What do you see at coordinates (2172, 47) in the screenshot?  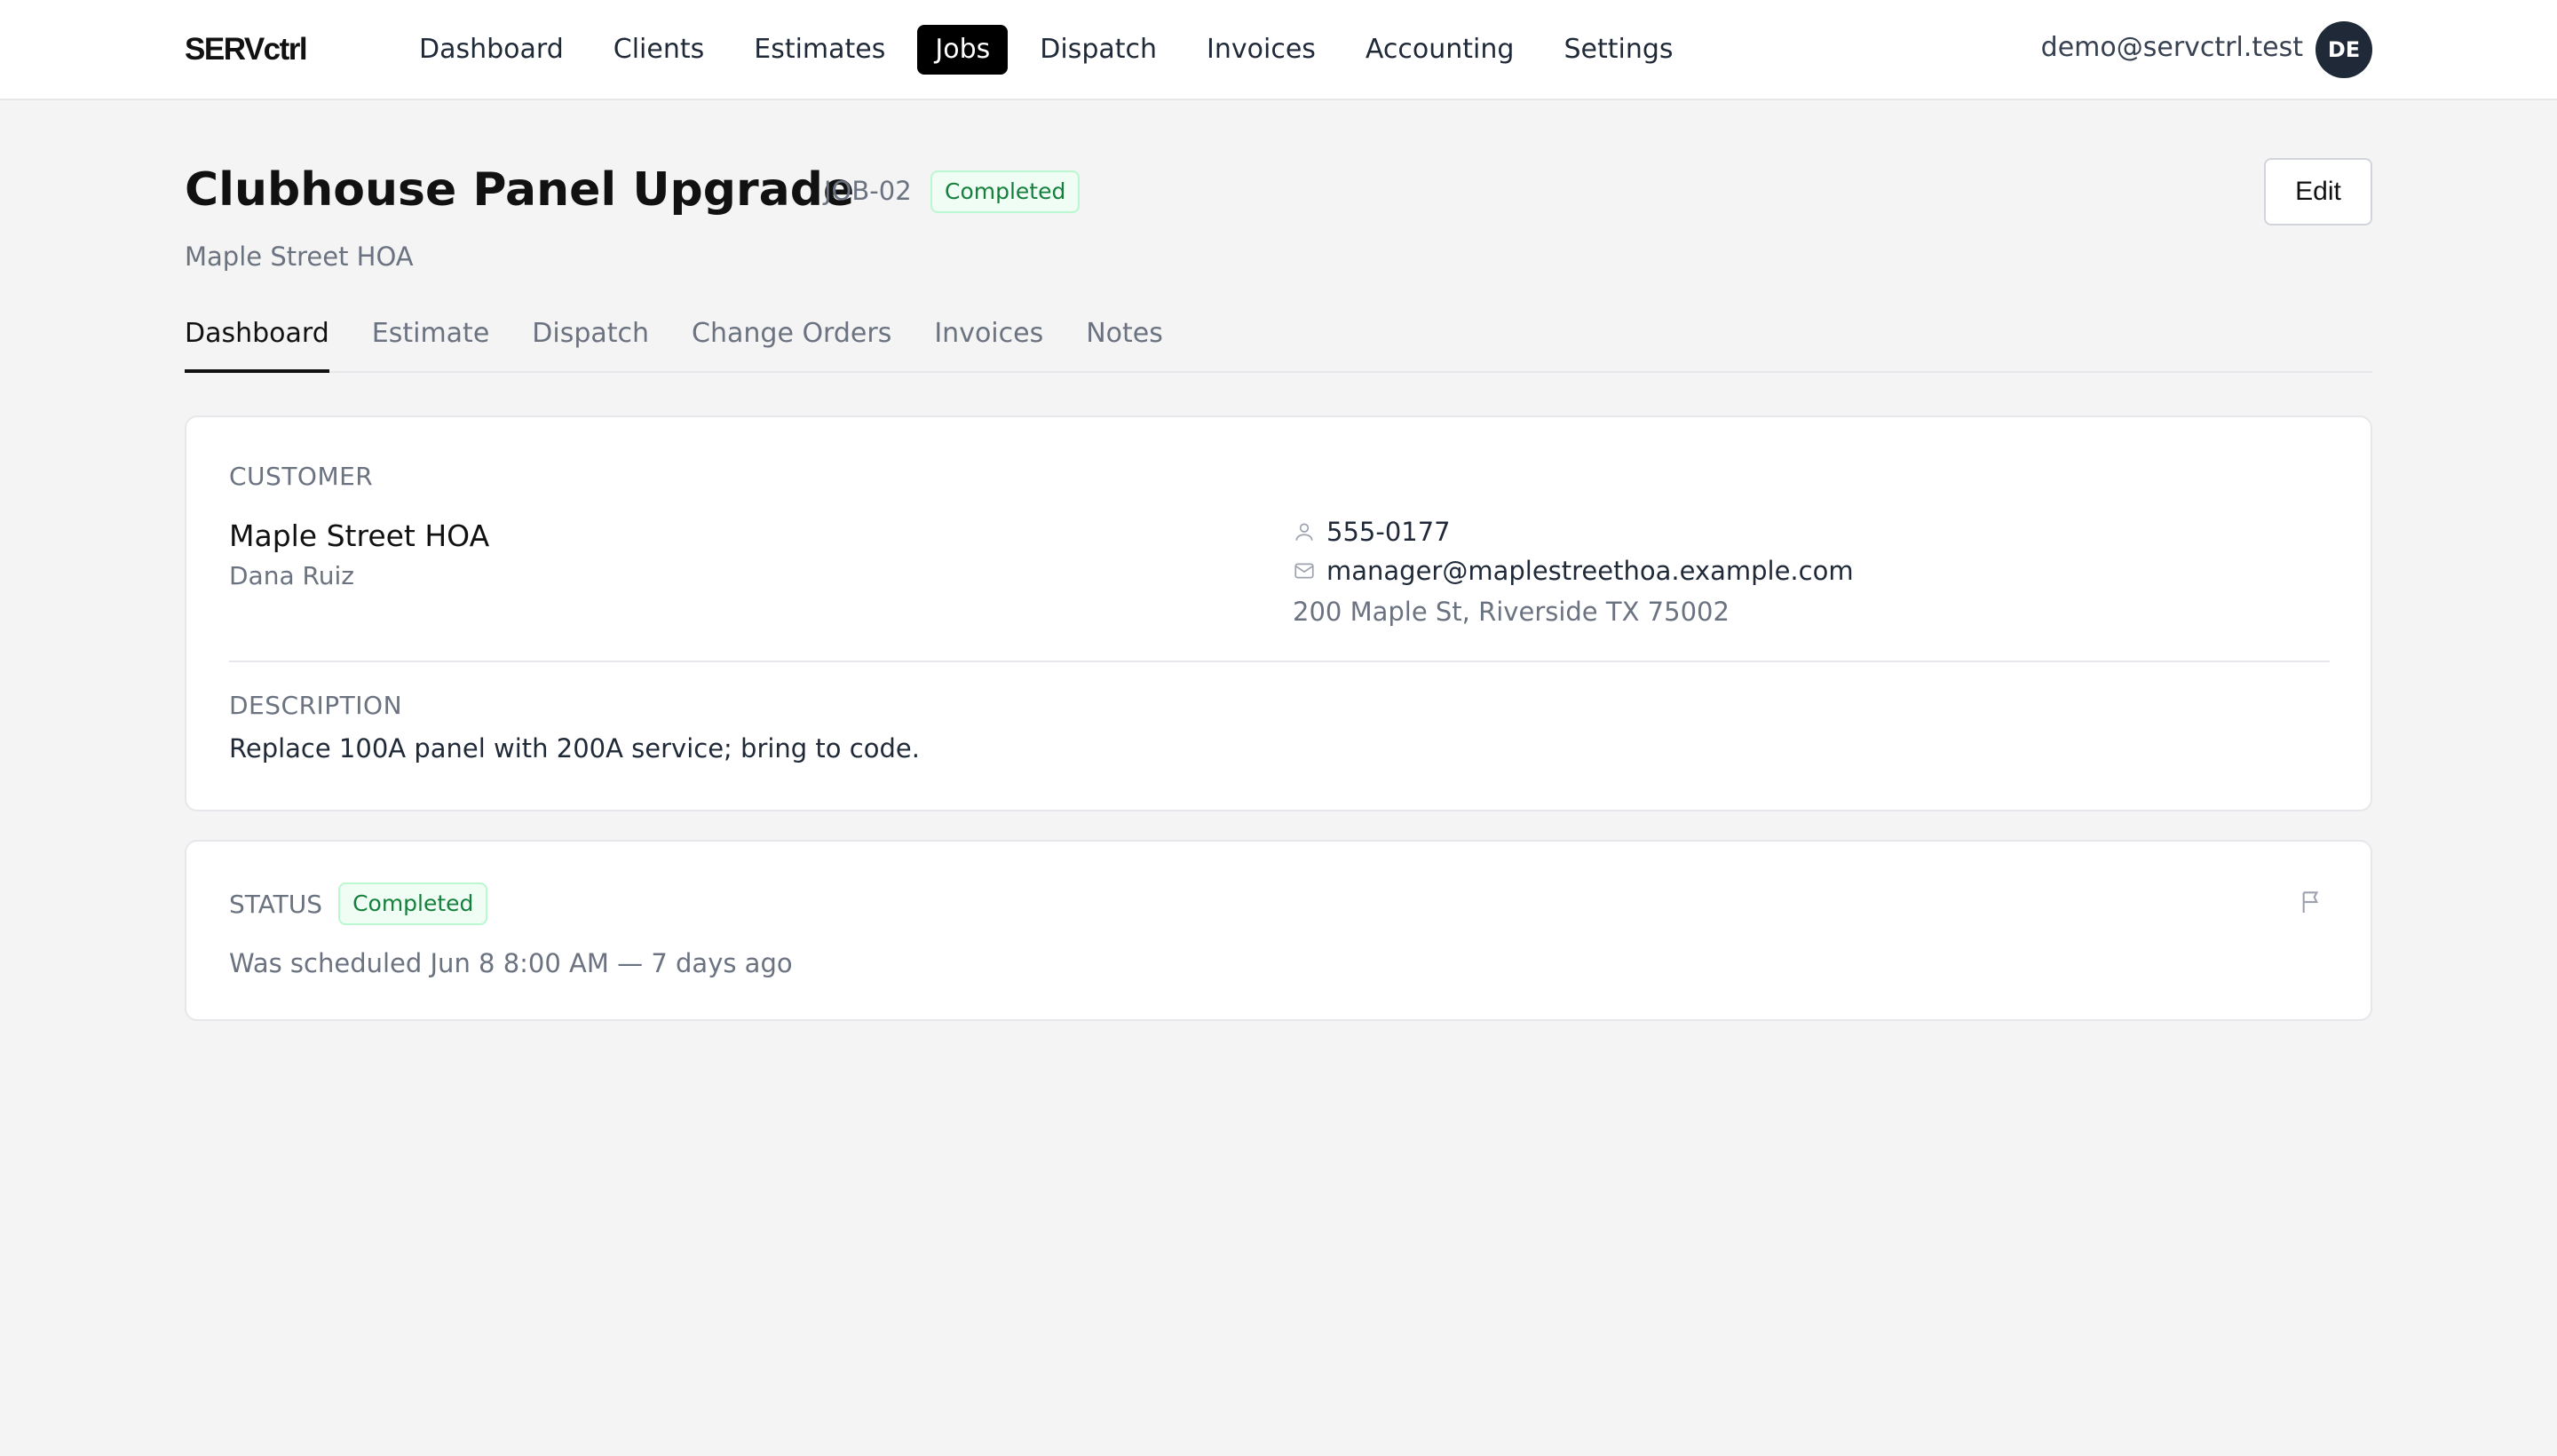 I see `user-email: demo@servctrl.test` at bounding box center [2172, 47].